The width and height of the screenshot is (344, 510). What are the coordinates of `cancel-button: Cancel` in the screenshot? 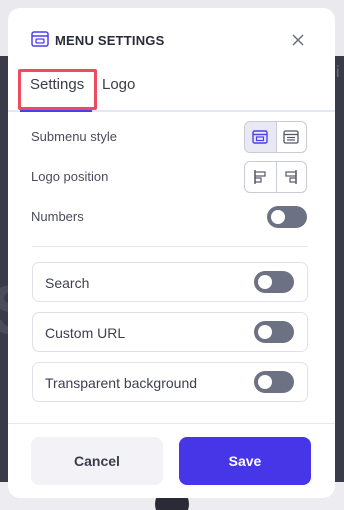 It's located at (97, 461).